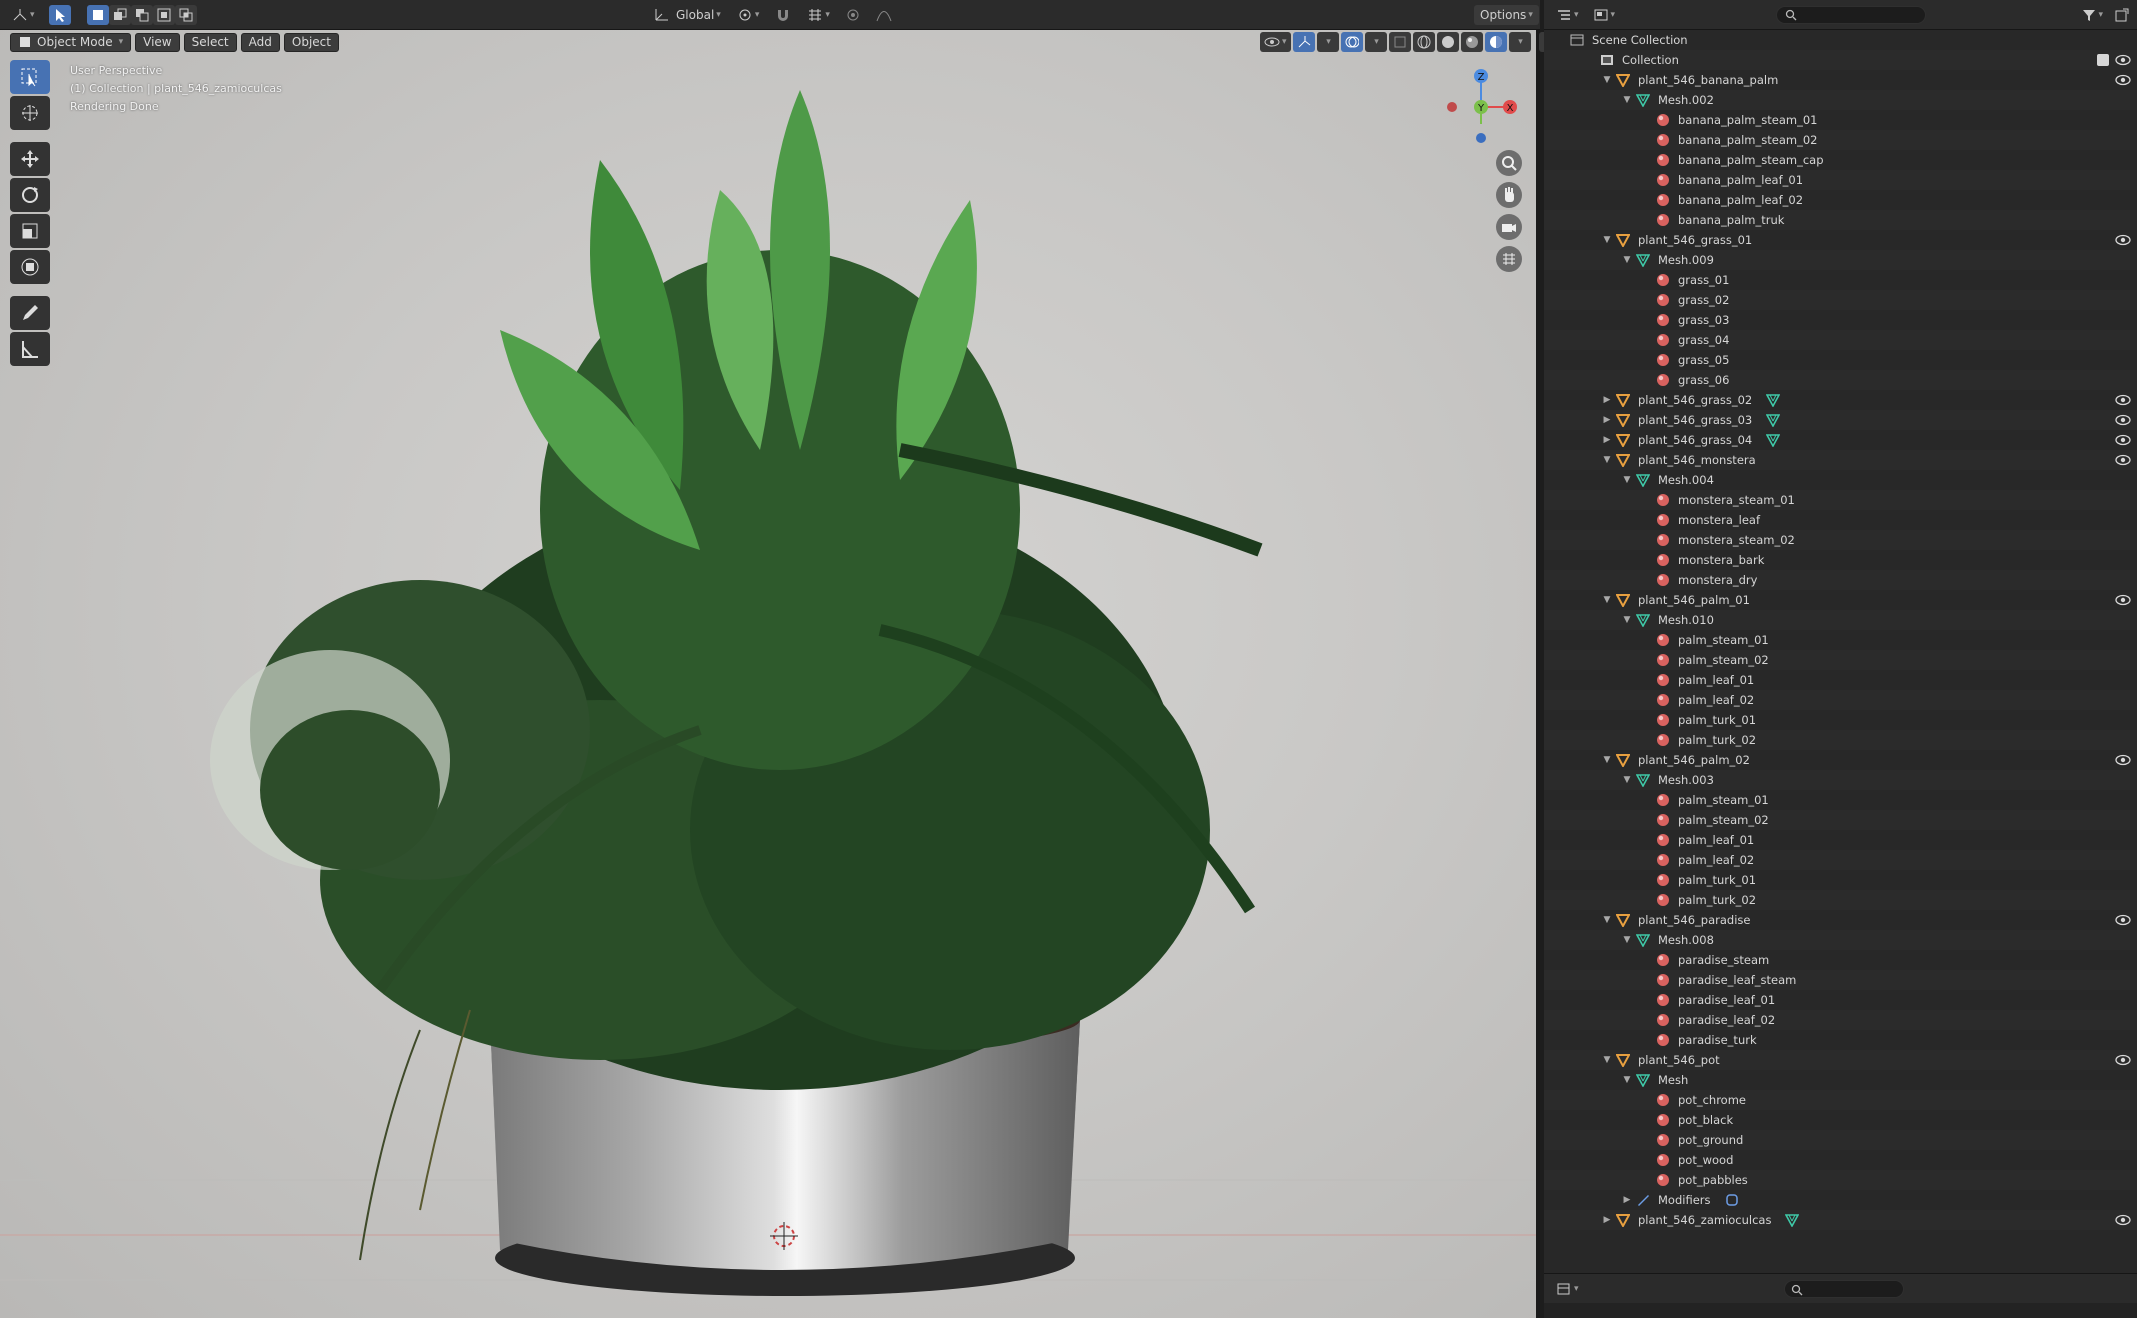 Image resolution: width=2137 pixels, height=1318 pixels. I want to click on snap-toggle, so click(783, 15).